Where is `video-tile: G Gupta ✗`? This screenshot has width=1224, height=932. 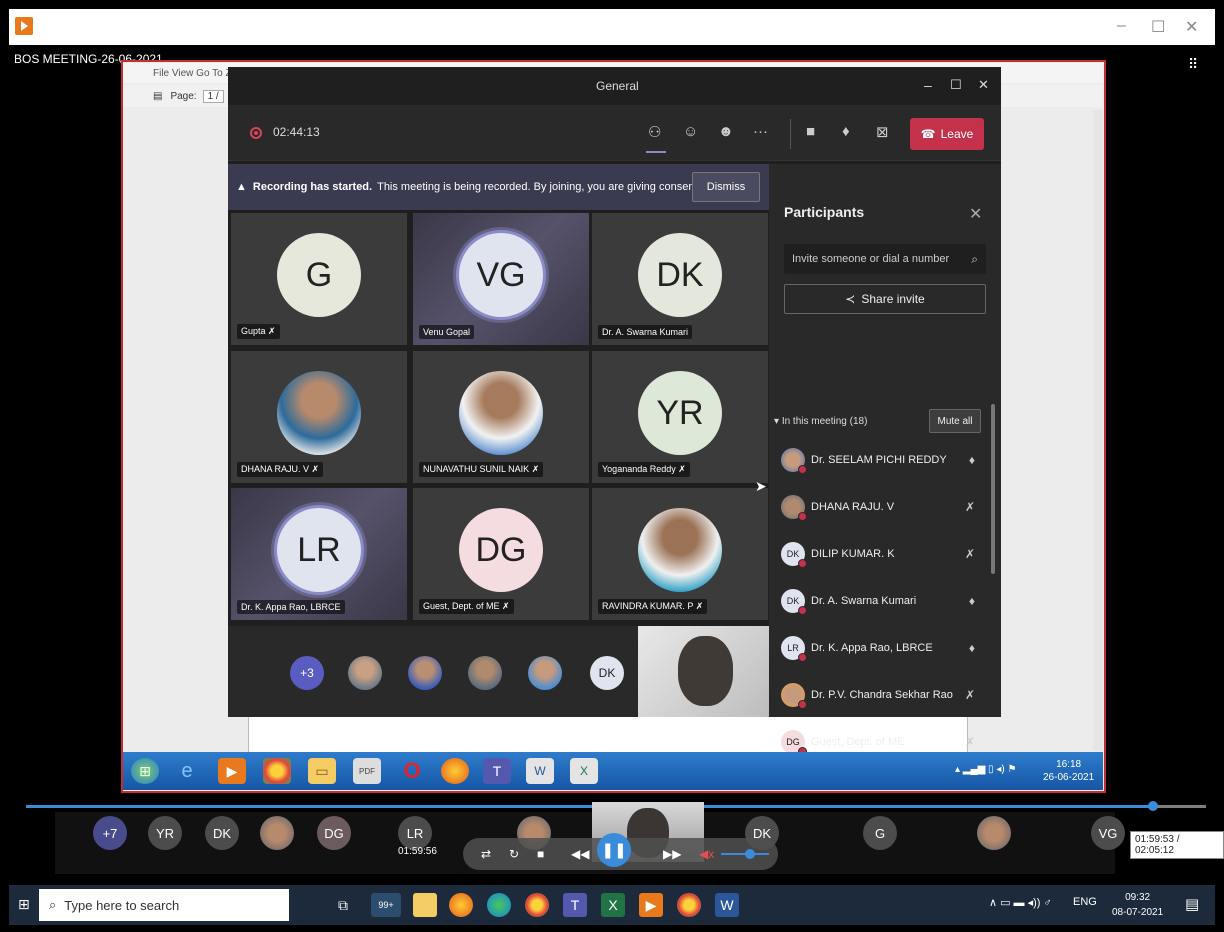 video-tile: G Gupta ✗ is located at coordinates (319, 279).